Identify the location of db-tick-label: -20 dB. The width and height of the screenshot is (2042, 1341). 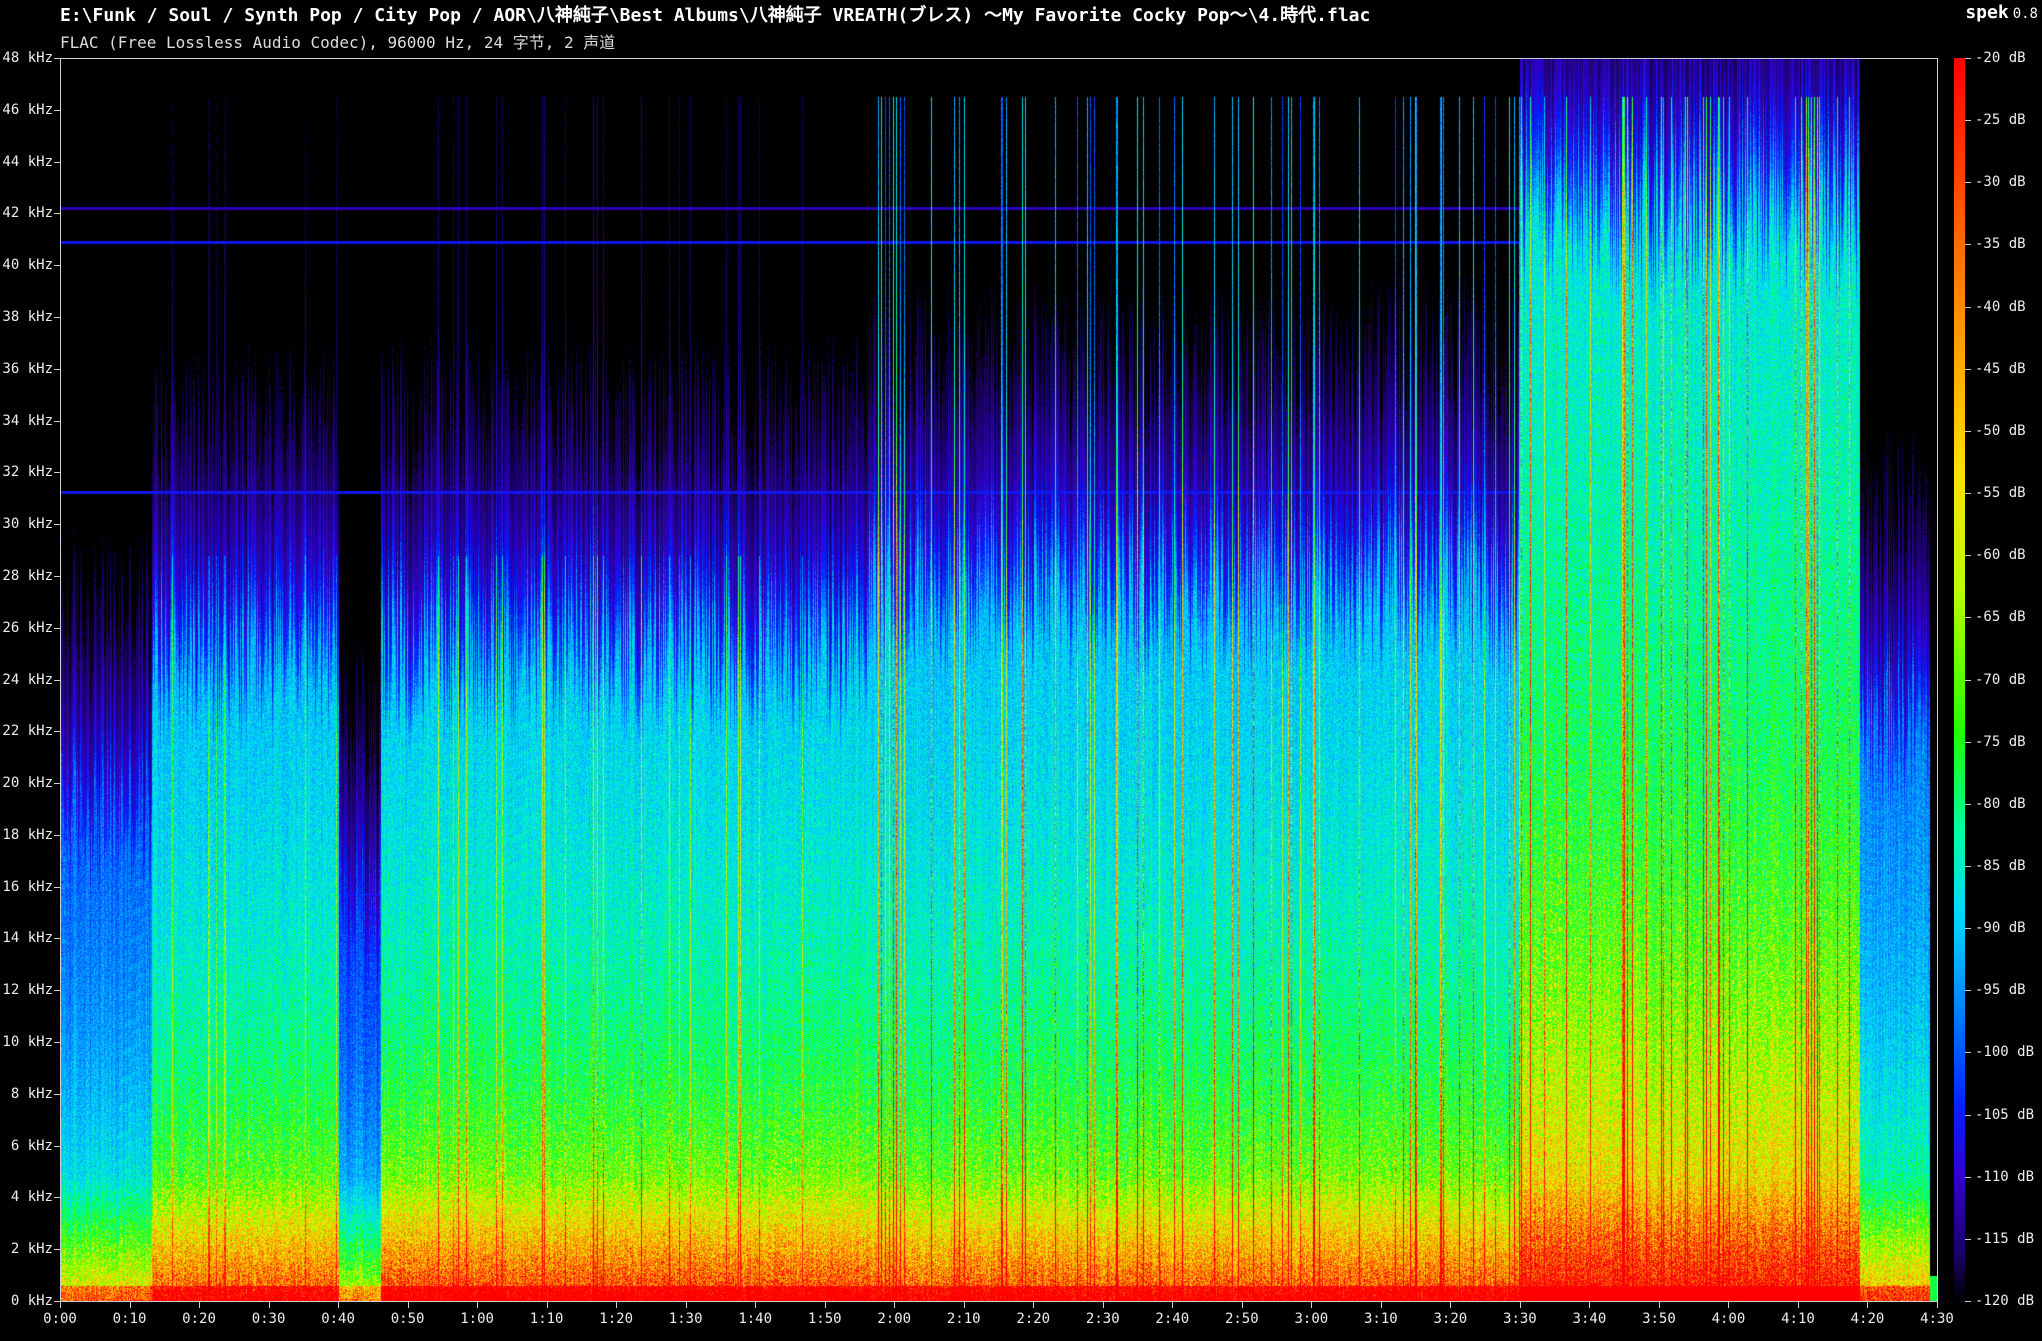
(2000, 58).